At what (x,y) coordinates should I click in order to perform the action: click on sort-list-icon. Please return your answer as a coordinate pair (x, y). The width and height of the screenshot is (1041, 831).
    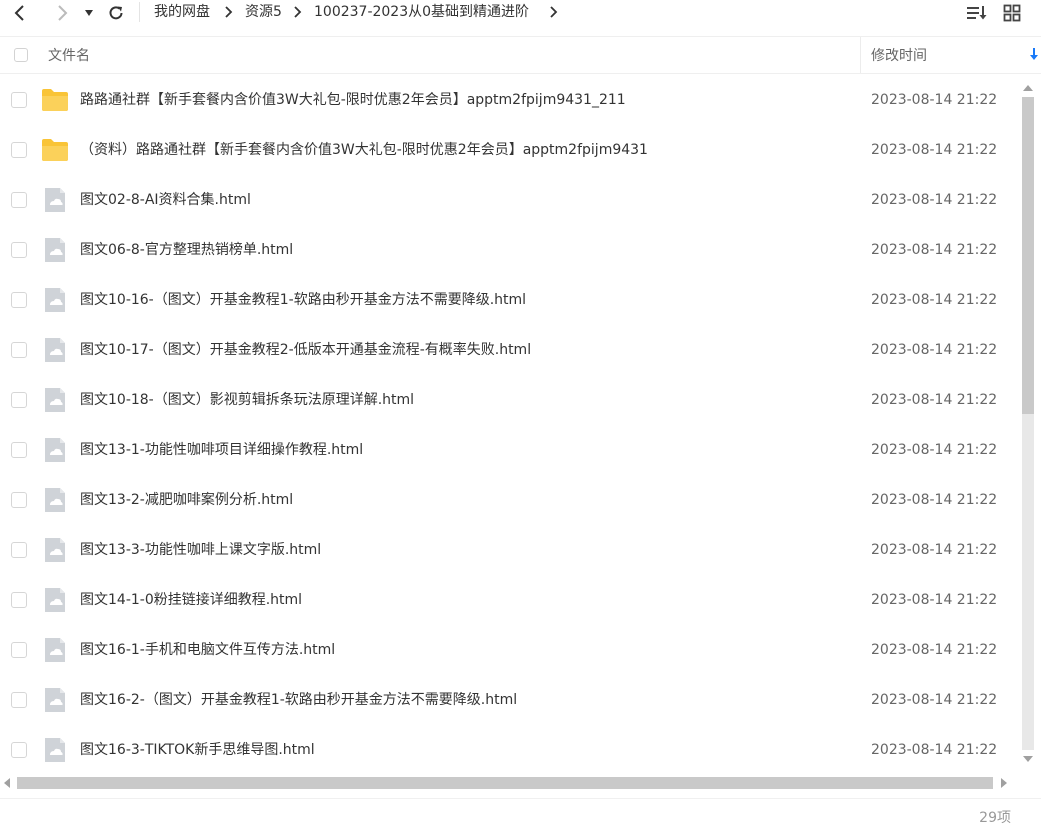
    Looking at the image, I should click on (977, 13).